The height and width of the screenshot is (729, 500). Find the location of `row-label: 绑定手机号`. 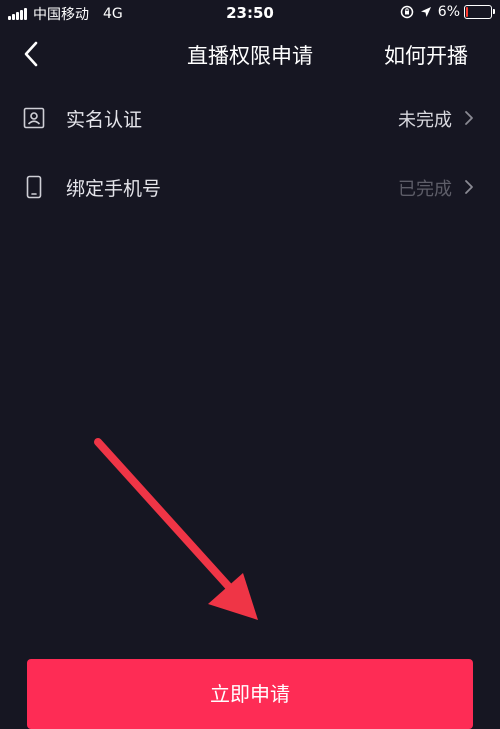

row-label: 绑定手机号 is located at coordinates (114, 189).